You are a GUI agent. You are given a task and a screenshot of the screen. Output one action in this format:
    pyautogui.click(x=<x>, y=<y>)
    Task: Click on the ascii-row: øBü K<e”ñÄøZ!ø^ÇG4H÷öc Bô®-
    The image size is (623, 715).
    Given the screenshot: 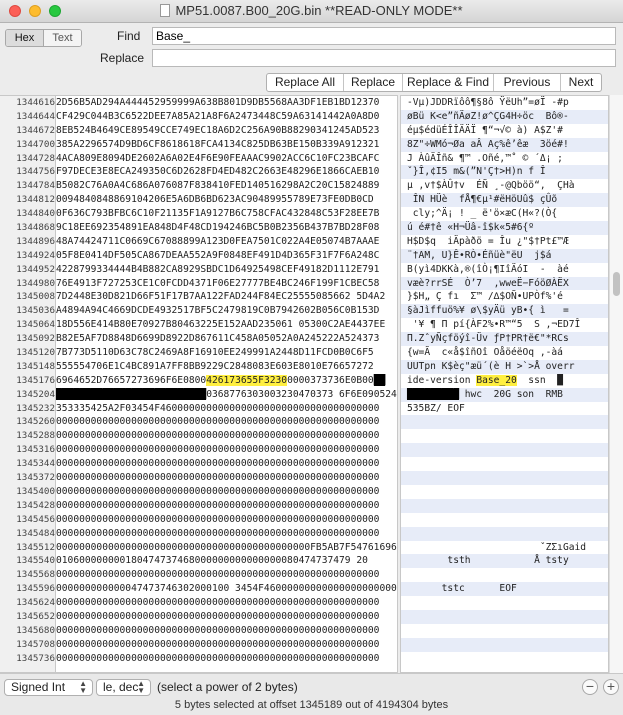 What is the action you would take?
    pyautogui.click(x=504, y=116)
    